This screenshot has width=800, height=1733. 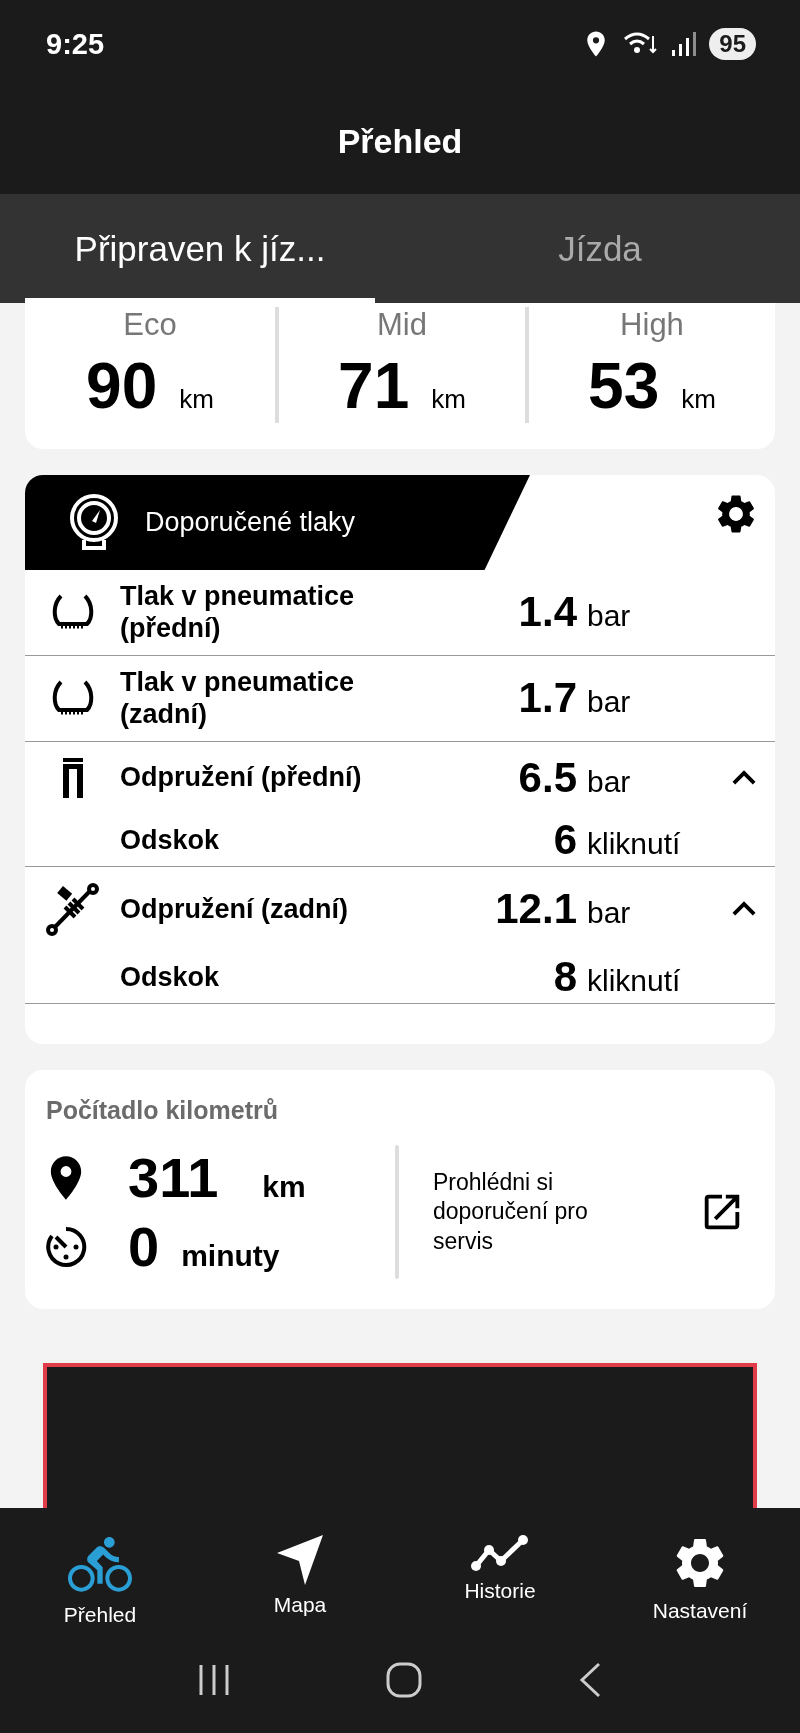 What do you see at coordinates (600, 248) in the screenshot?
I see `tab: Jízda` at bounding box center [600, 248].